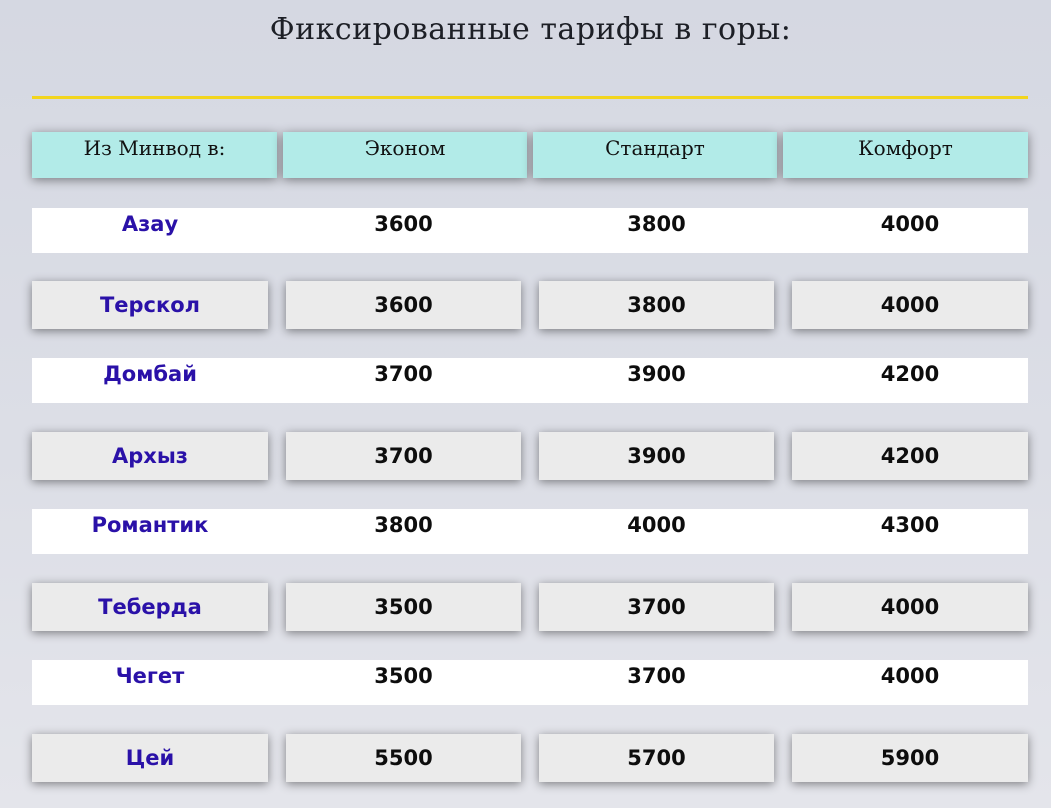 The image size is (1051, 808). I want to click on row-city: Теберда, so click(150, 607).